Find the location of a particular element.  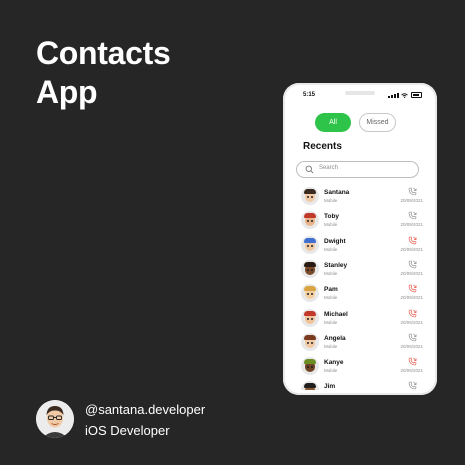

contact-row: Toby Mobile 20/09/2021 is located at coordinates (360, 221).